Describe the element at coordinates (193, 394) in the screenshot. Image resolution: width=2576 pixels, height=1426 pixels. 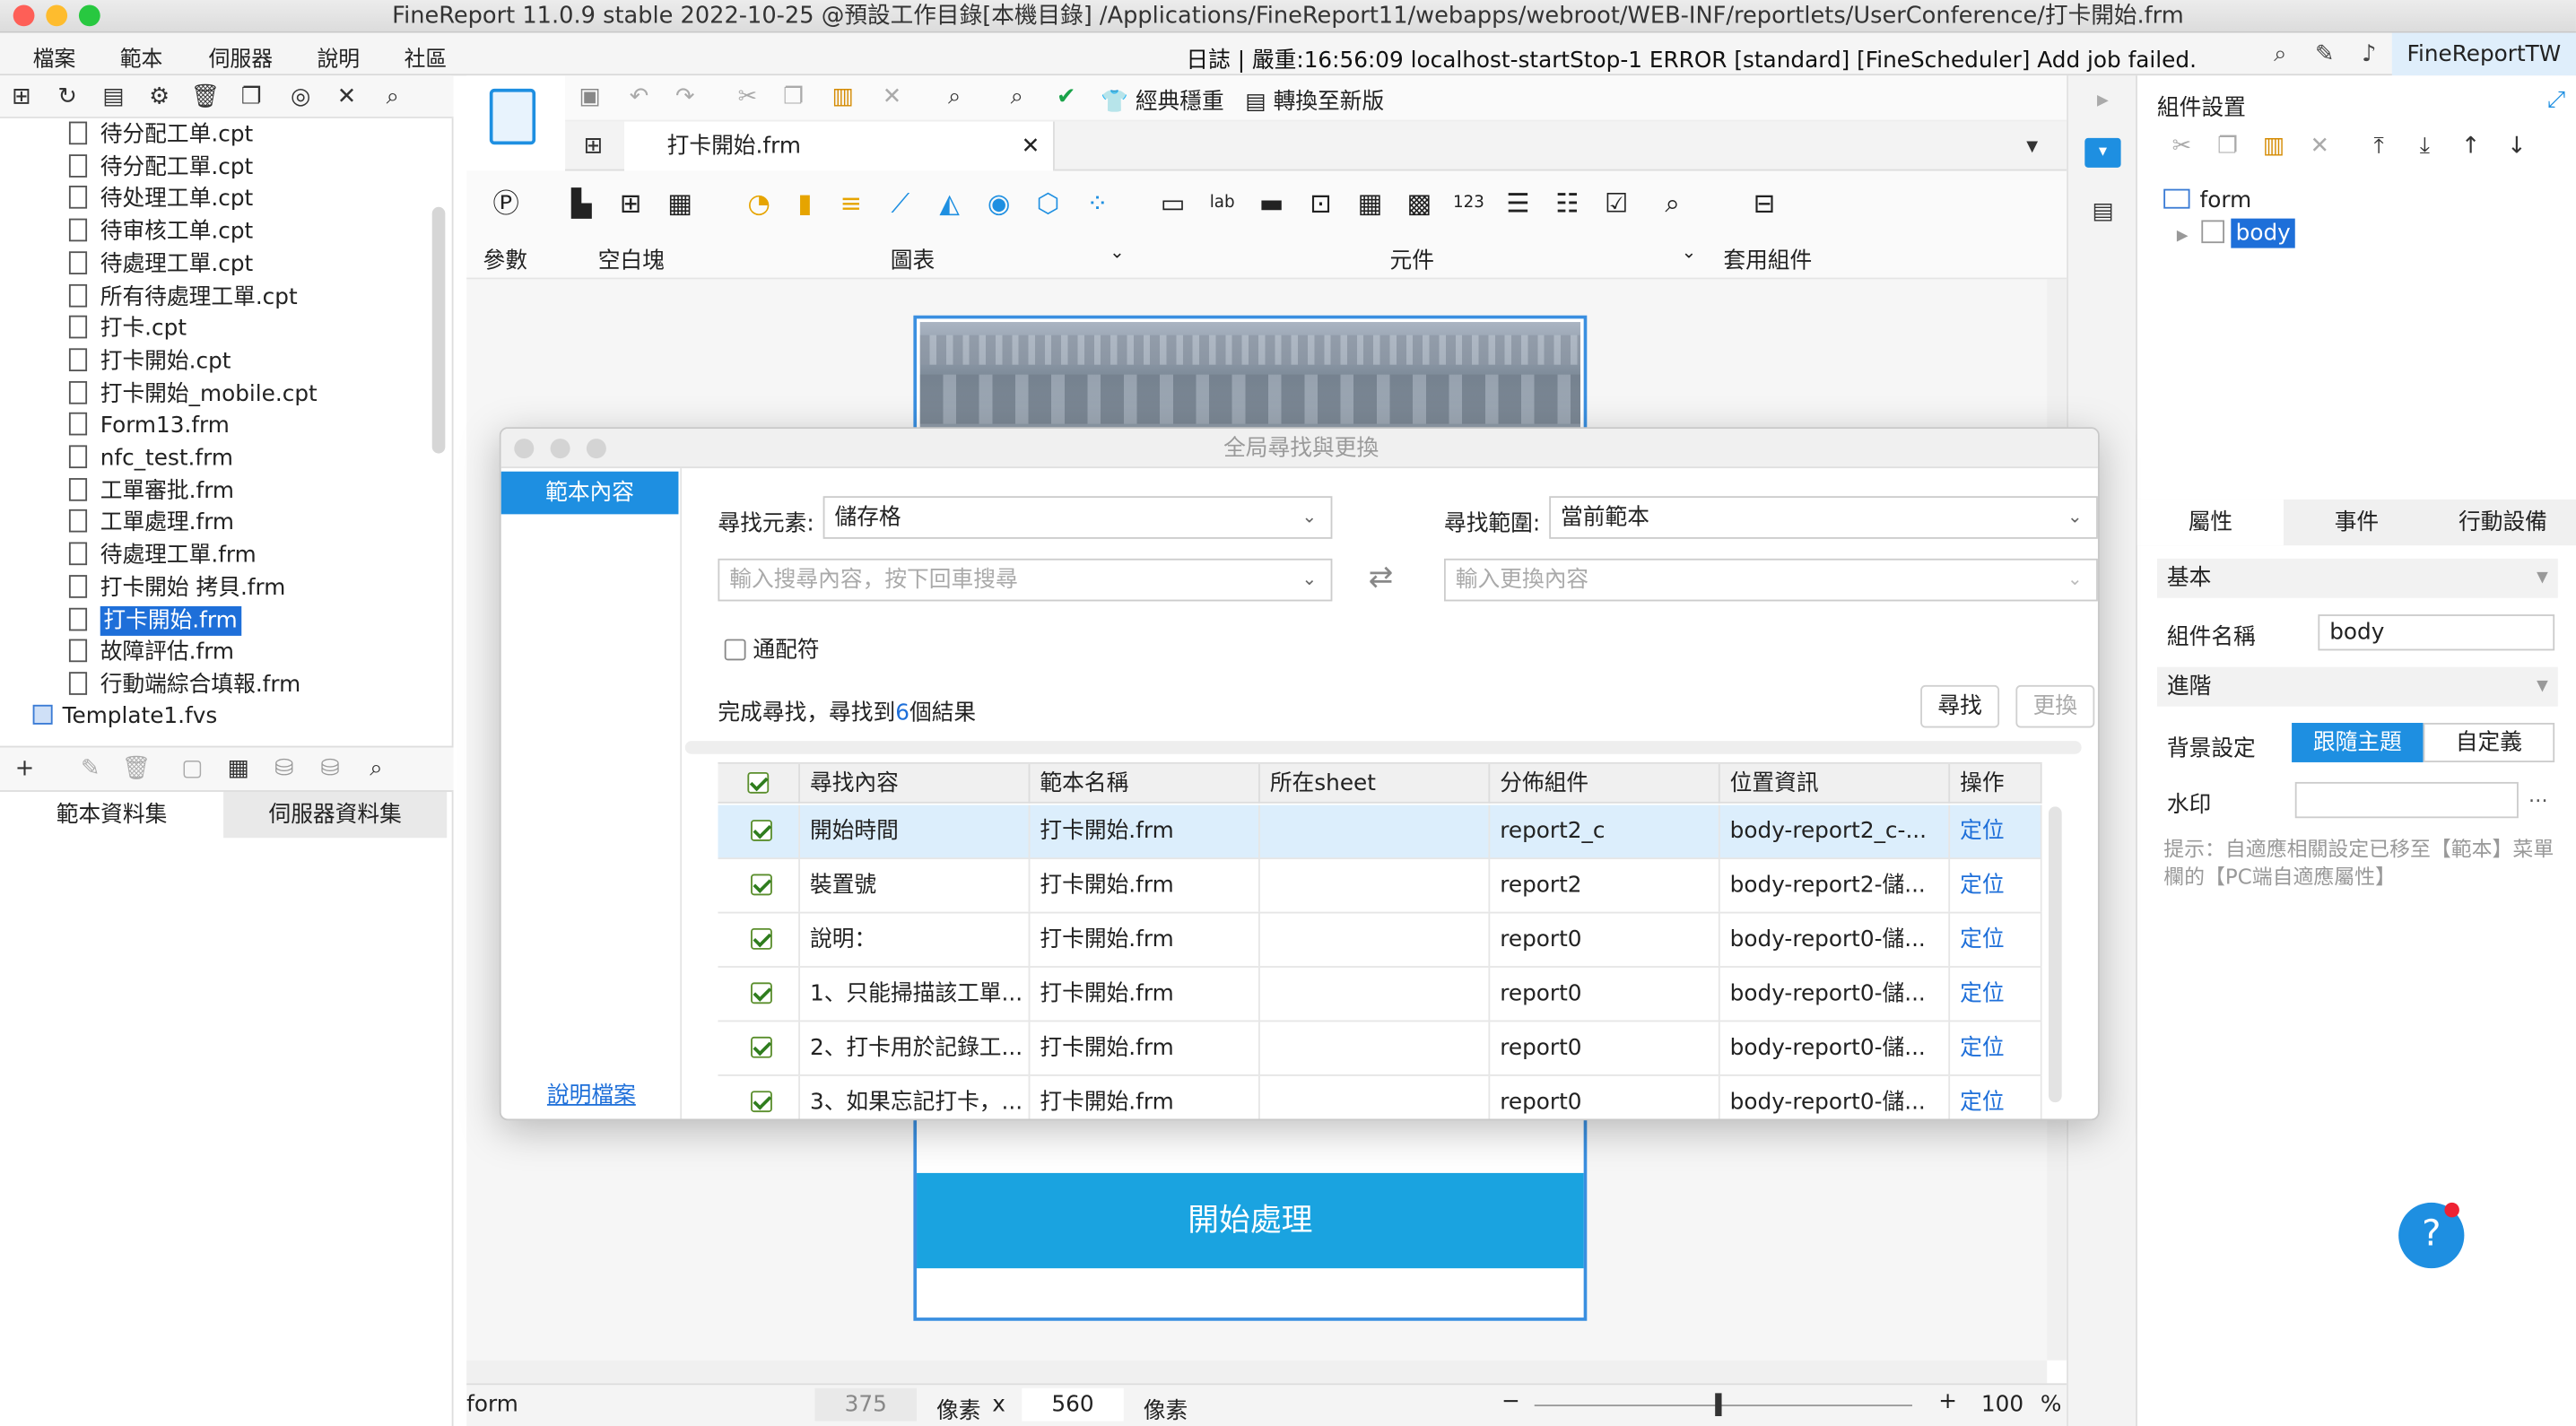
I see `file-item: 打卡開始_mobile.cpt` at that location.